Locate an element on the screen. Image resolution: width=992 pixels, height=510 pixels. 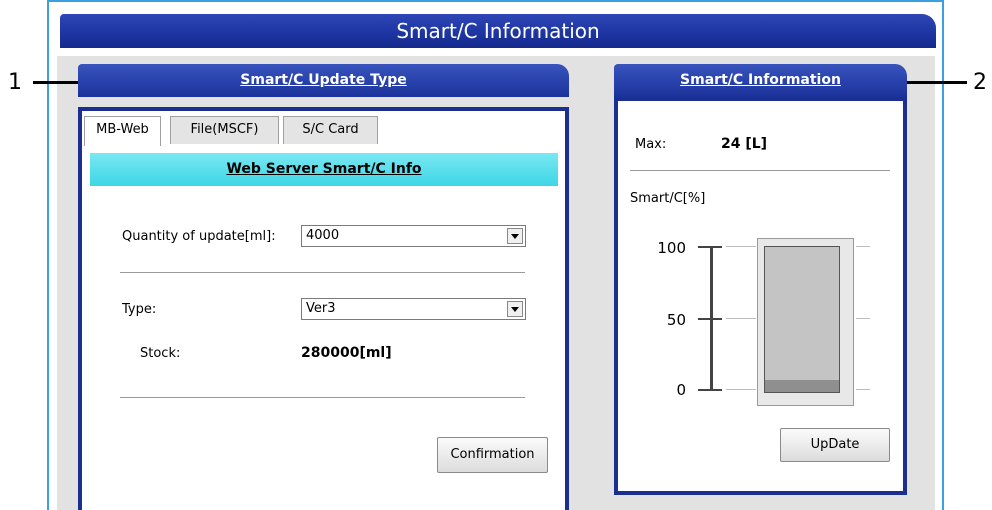
quantity-label: Quantity of update[ml]: is located at coordinates (199, 236).